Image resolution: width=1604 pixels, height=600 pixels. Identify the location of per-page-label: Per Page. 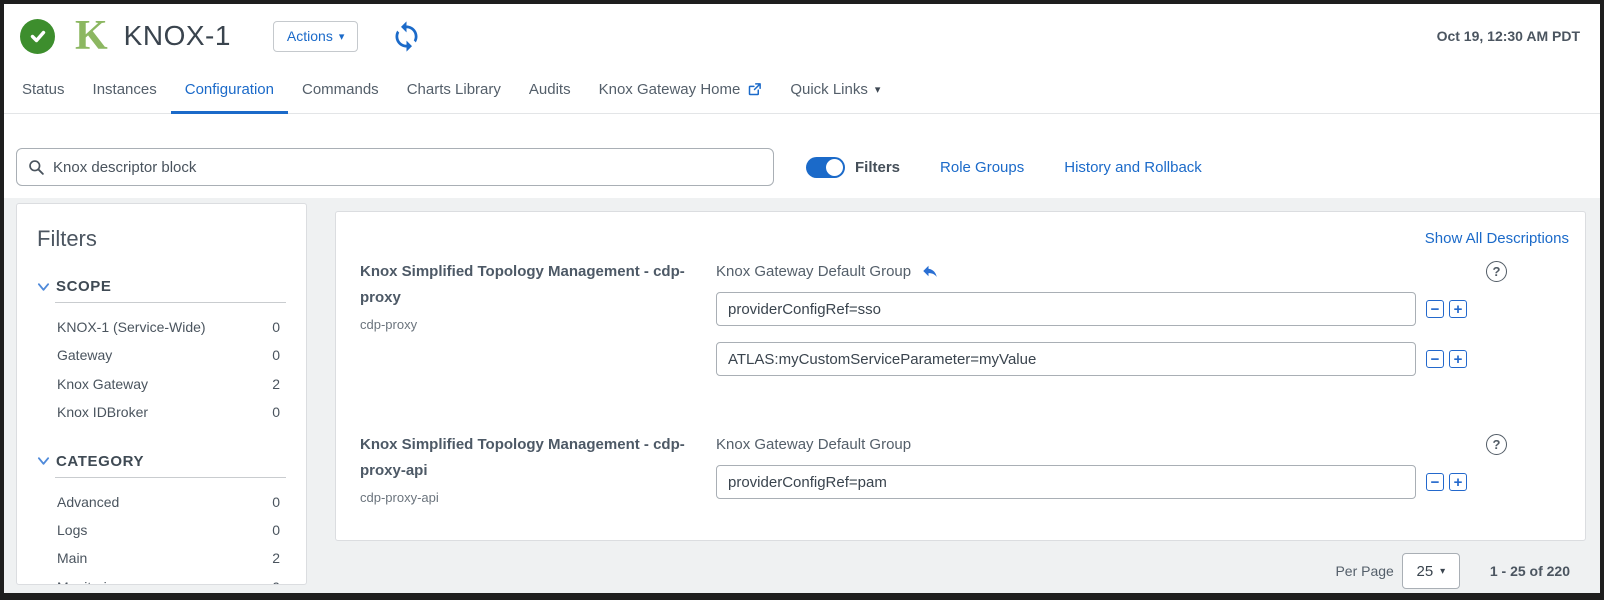
(1364, 571).